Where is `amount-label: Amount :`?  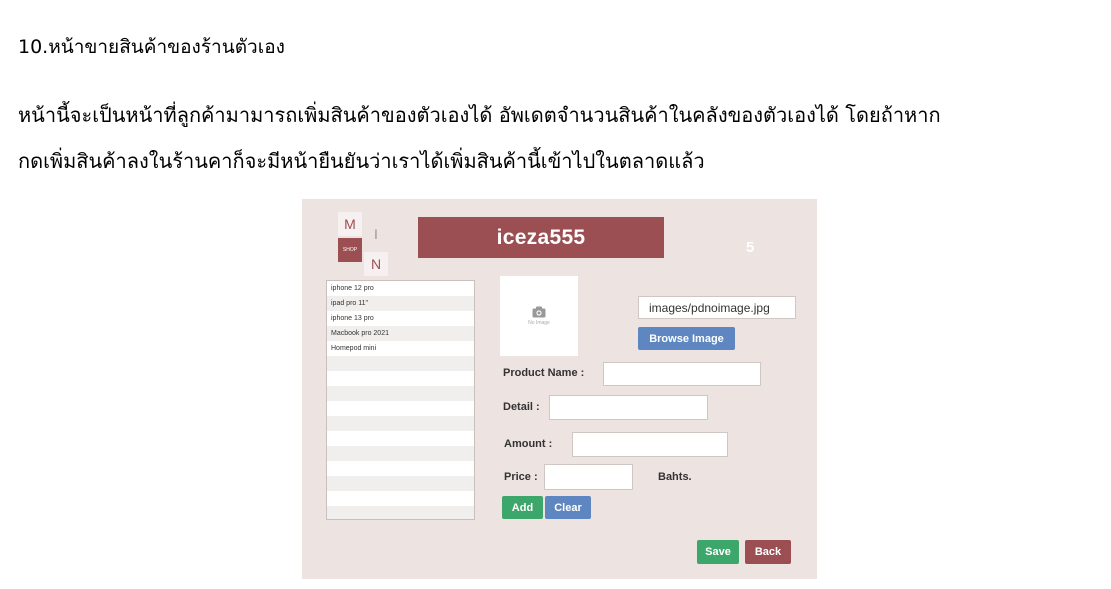 amount-label: Amount : is located at coordinates (528, 444).